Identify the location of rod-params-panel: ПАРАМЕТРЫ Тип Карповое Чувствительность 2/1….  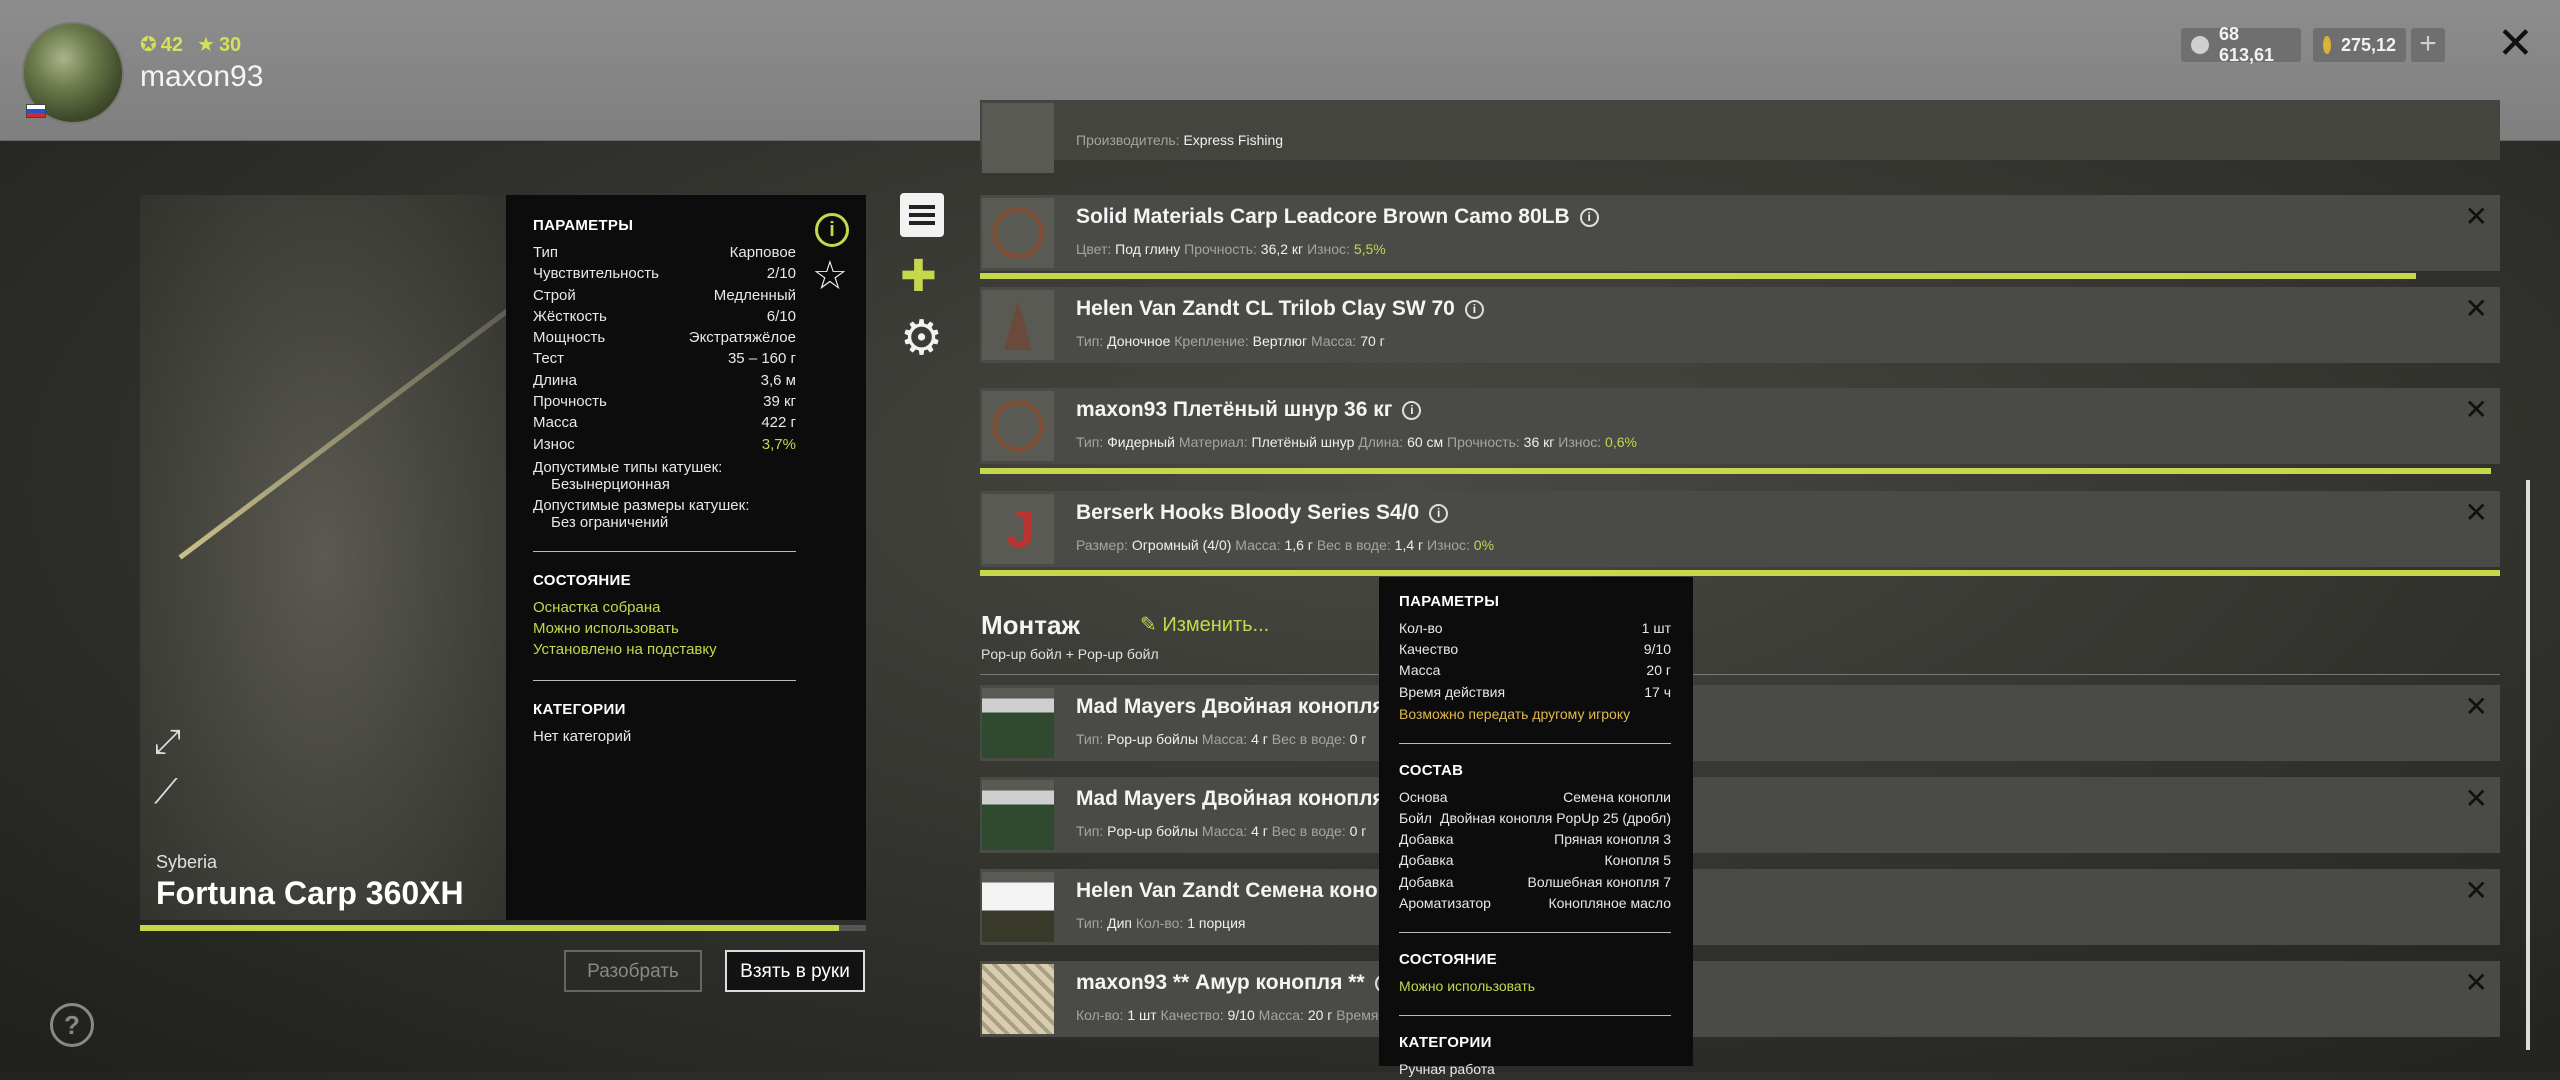
(686, 557).